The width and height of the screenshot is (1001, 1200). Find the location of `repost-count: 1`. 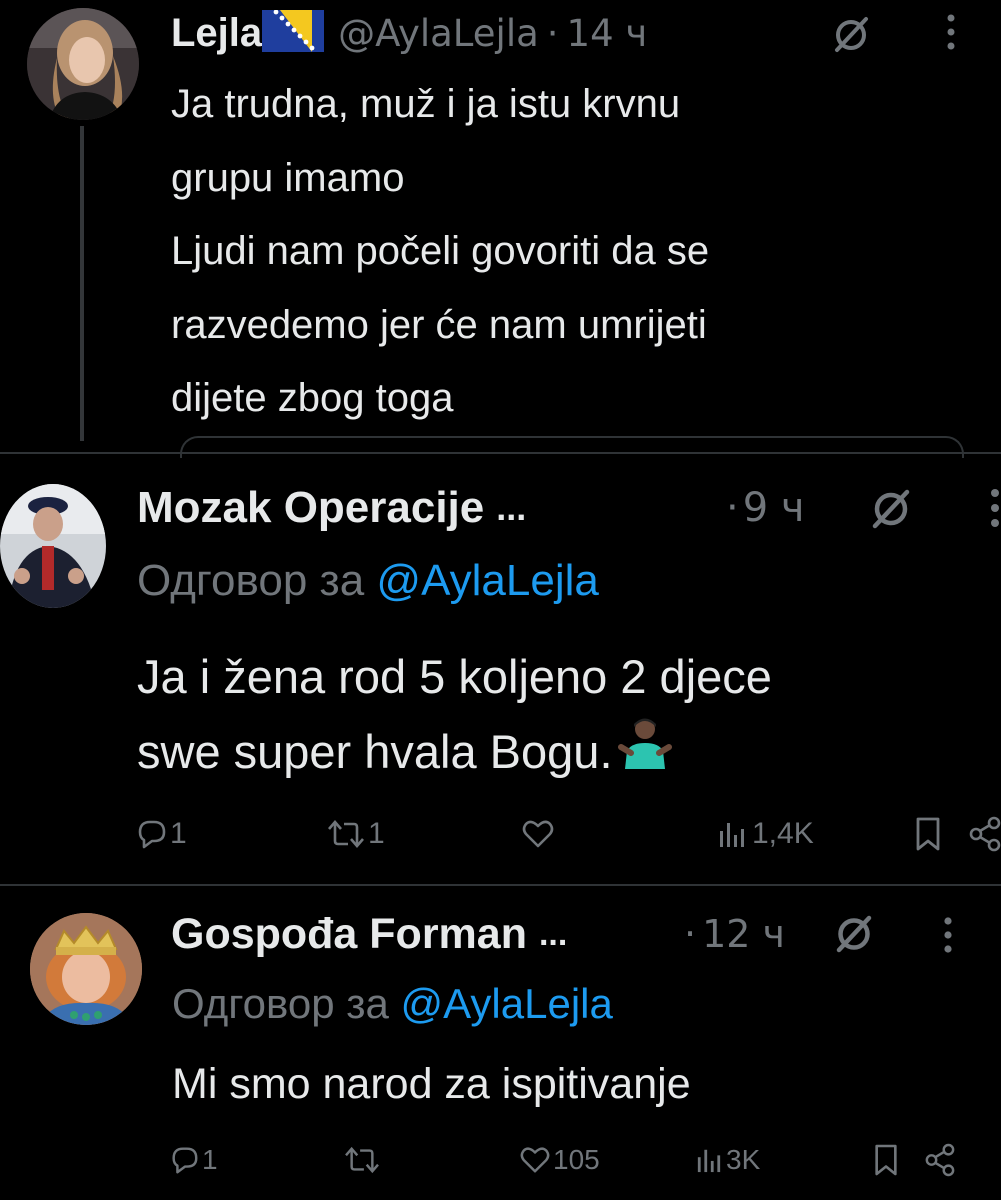

repost-count: 1 is located at coordinates (376, 833).